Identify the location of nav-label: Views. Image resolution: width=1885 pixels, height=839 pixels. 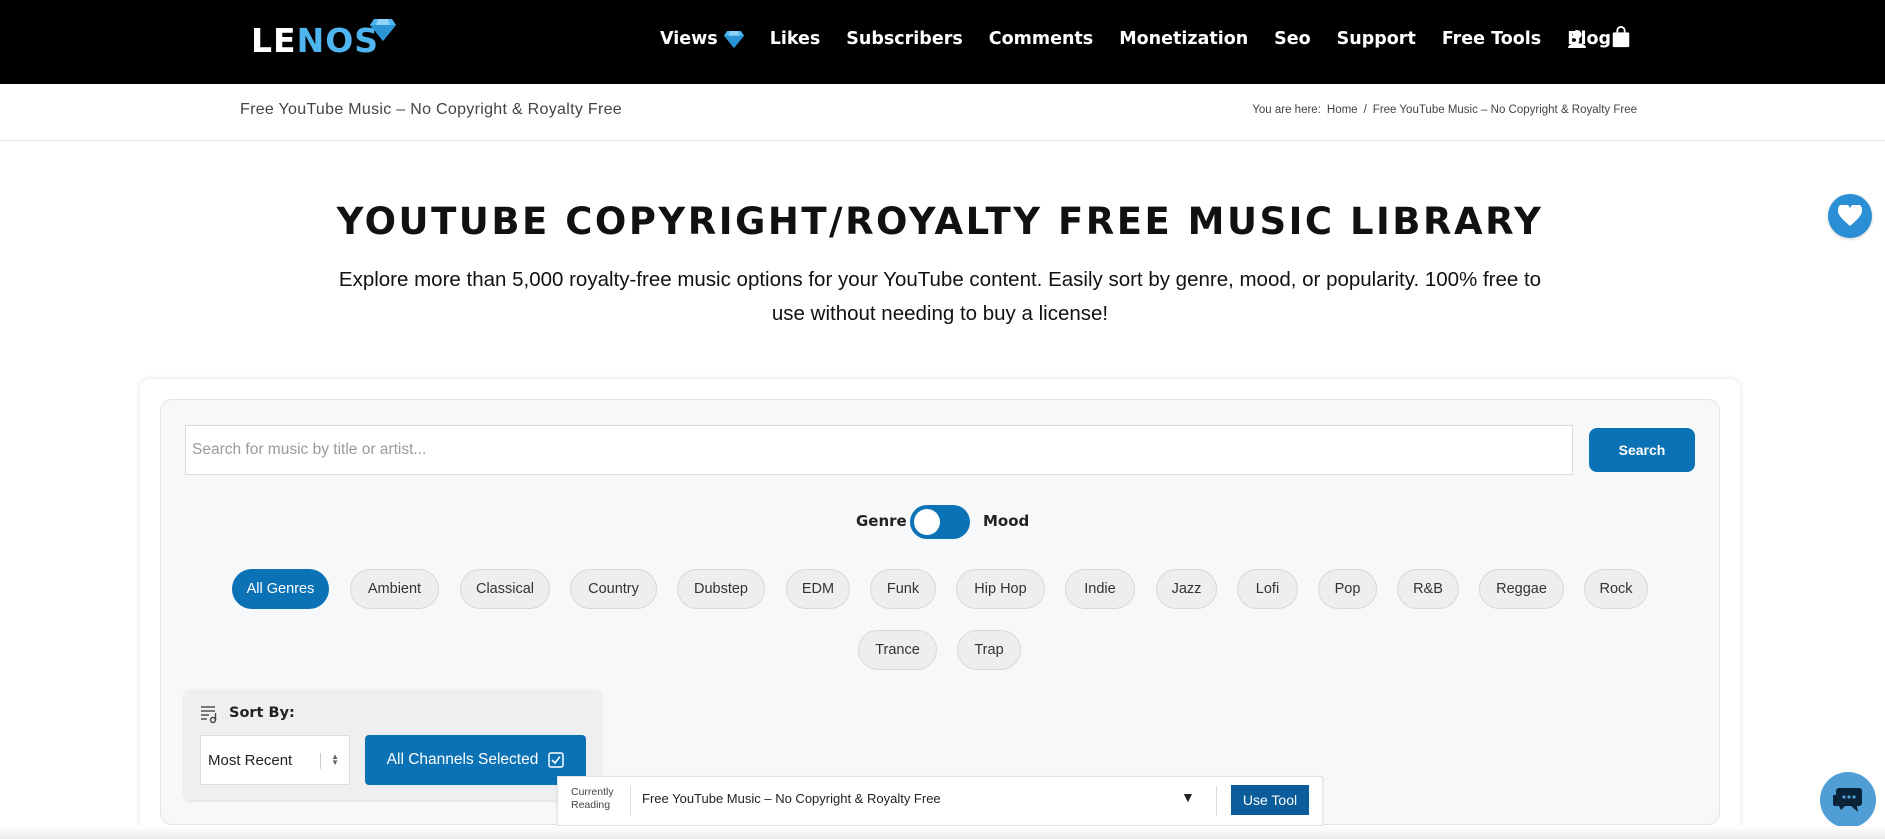
(689, 39).